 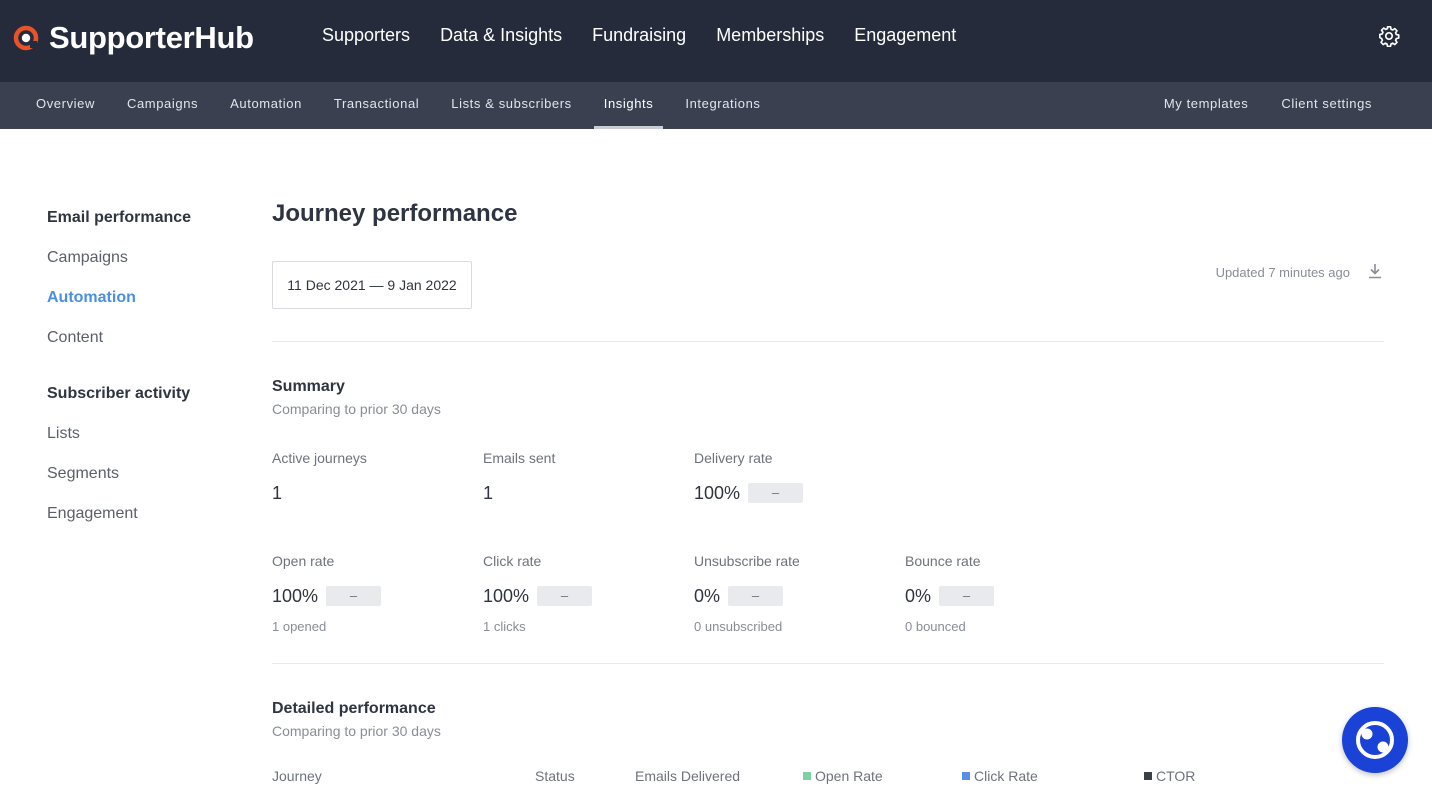 What do you see at coordinates (151, 37) in the screenshot?
I see `brand-name: SupporterHub` at bounding box center [151, 37].